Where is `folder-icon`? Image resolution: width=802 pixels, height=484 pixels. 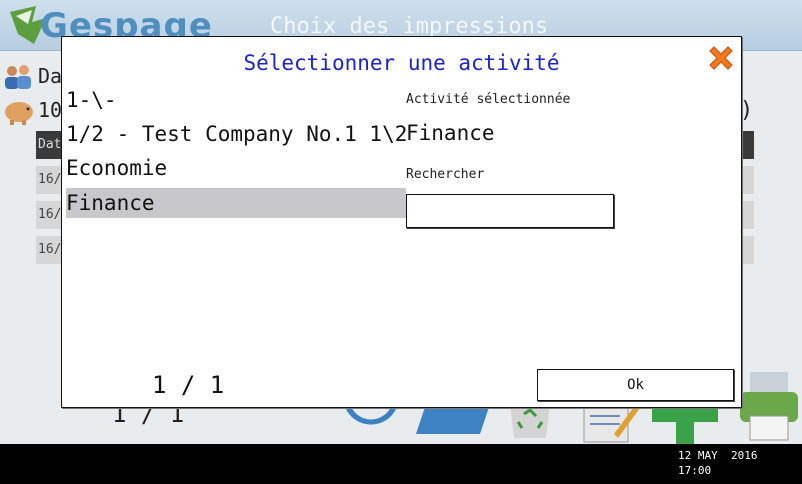 folder-icon is located at coordinates (453, 424).